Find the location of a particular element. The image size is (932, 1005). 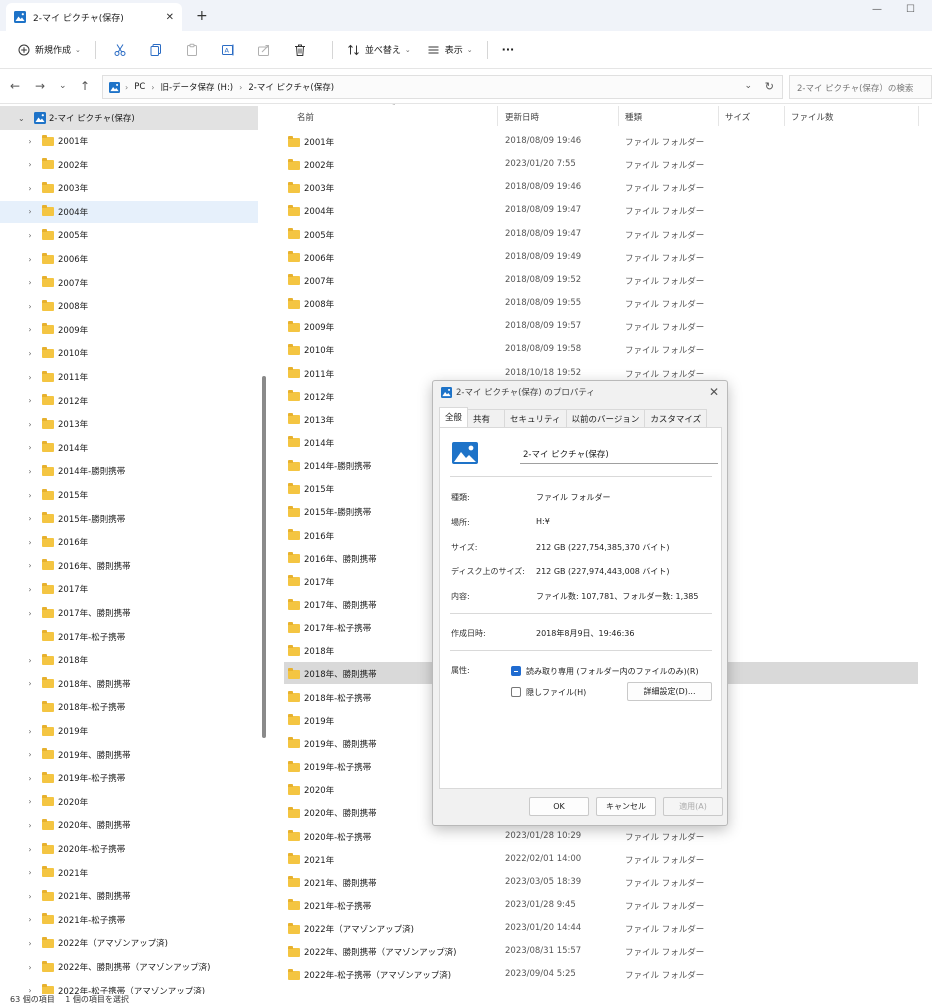

folder-name-field: 2-マイ ピクチャ(保存) is located at coordinates (619, 454).